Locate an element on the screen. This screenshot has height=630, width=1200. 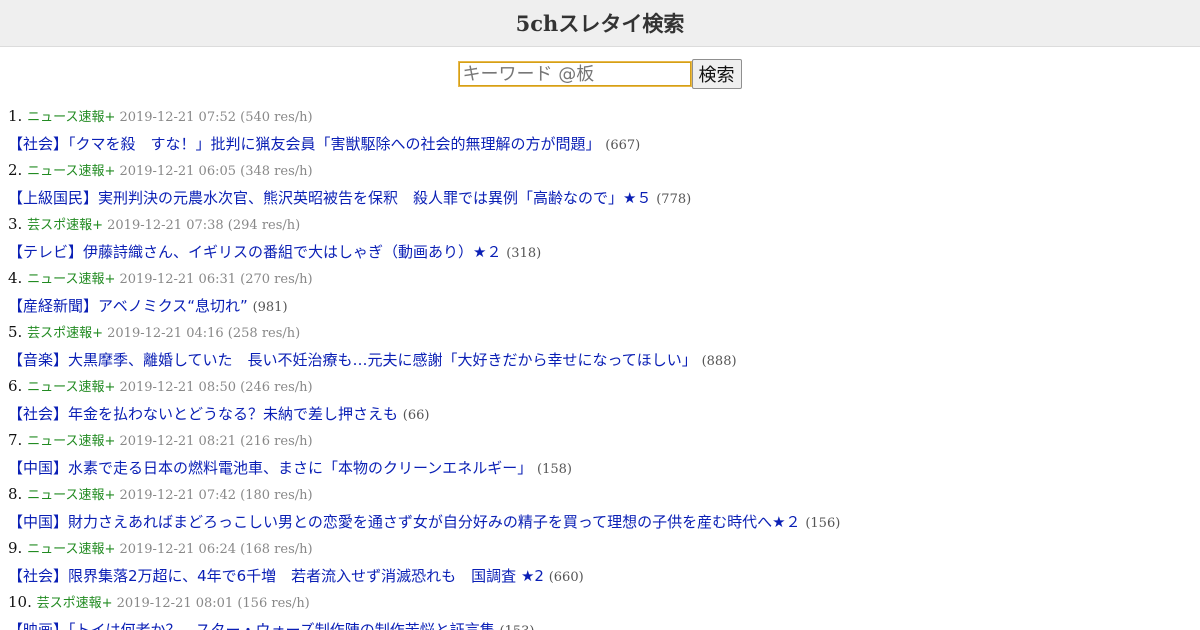
result-date: 2019-12-21 06:05 (348 res/h) is located at coordinates (216, 171).